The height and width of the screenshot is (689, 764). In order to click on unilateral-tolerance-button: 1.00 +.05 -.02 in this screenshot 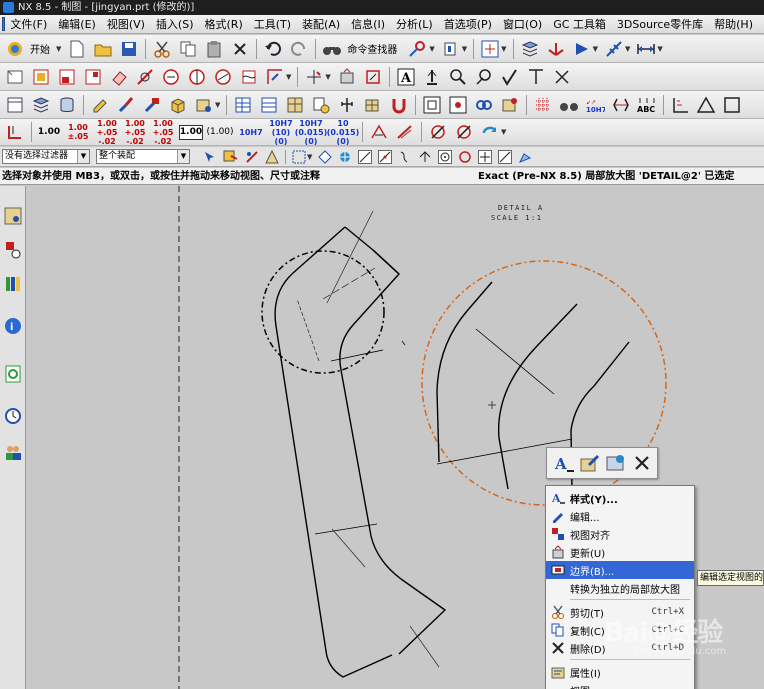, I will do `click(107, 132)`.